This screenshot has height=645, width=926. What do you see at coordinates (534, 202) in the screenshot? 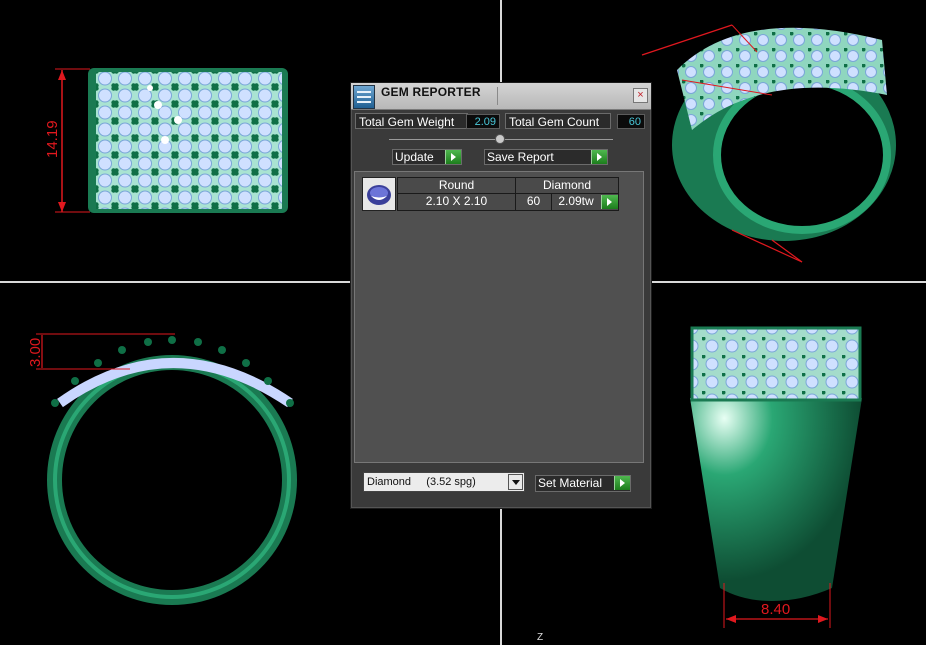
I see `gem-count: 60` at bounding box center [534, 202].